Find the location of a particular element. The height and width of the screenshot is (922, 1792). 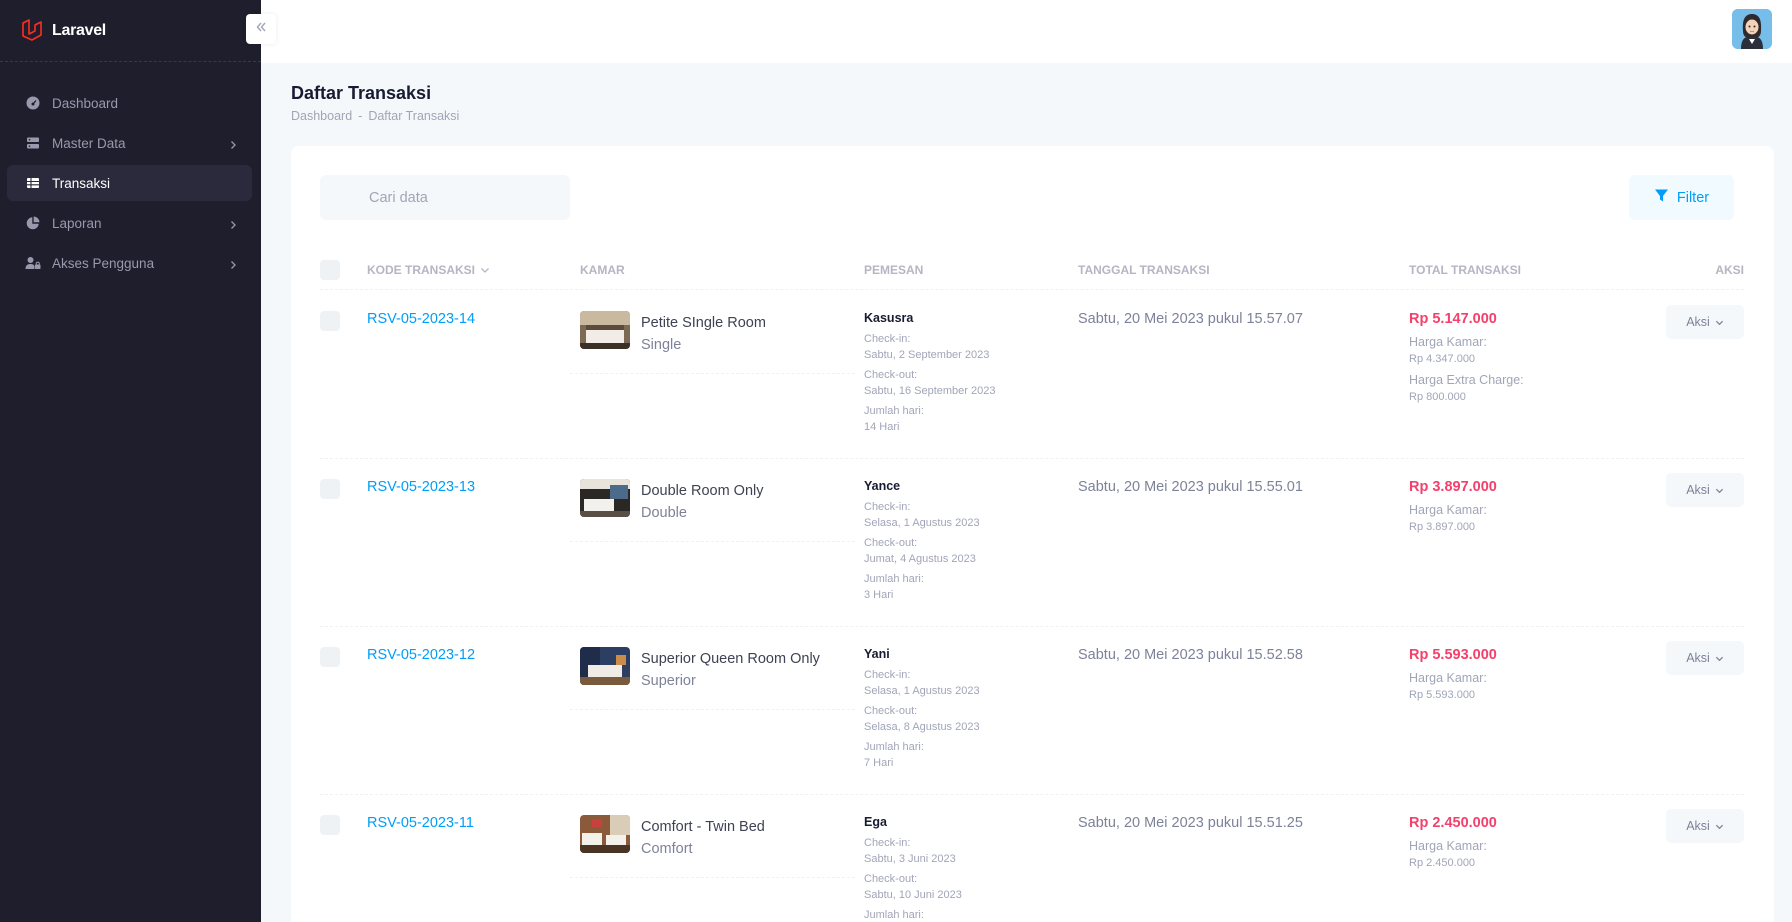

transaction-code-link: RSV-05-2023-13 is located at coordinates (421, 487).